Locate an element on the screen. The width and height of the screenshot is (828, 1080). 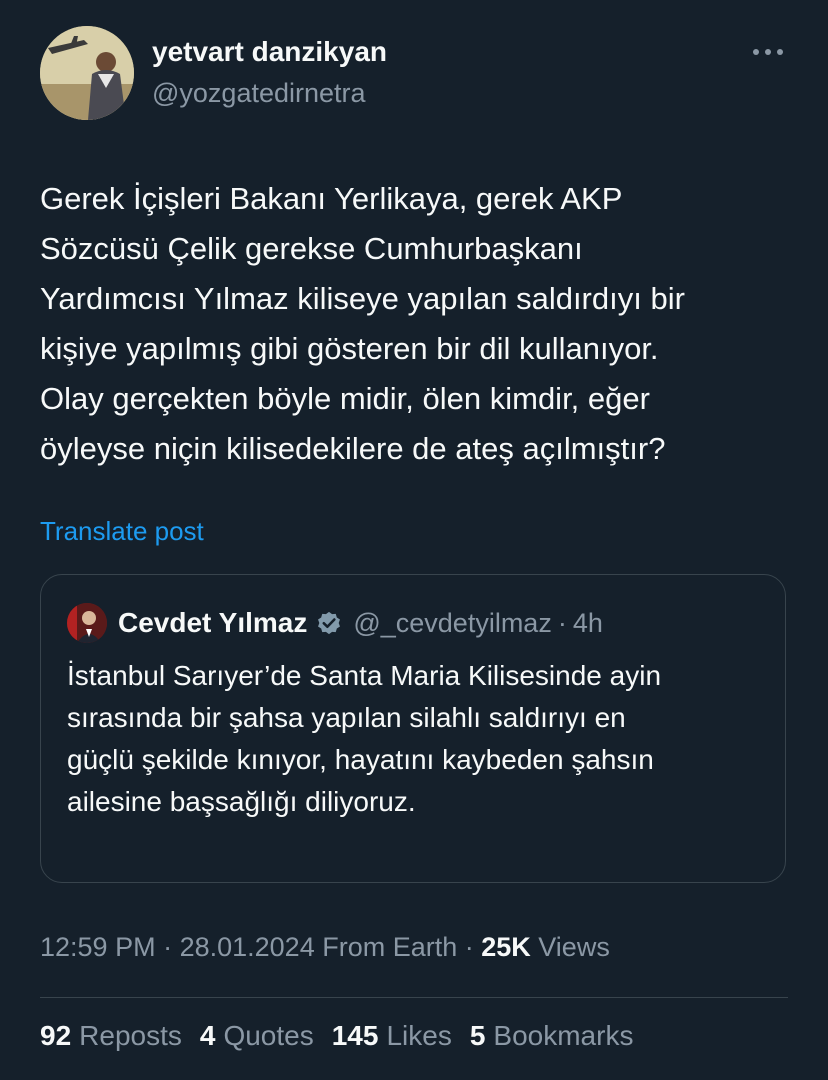
tweet-date: 28.01.2024 is located at coordinates (247, 947).